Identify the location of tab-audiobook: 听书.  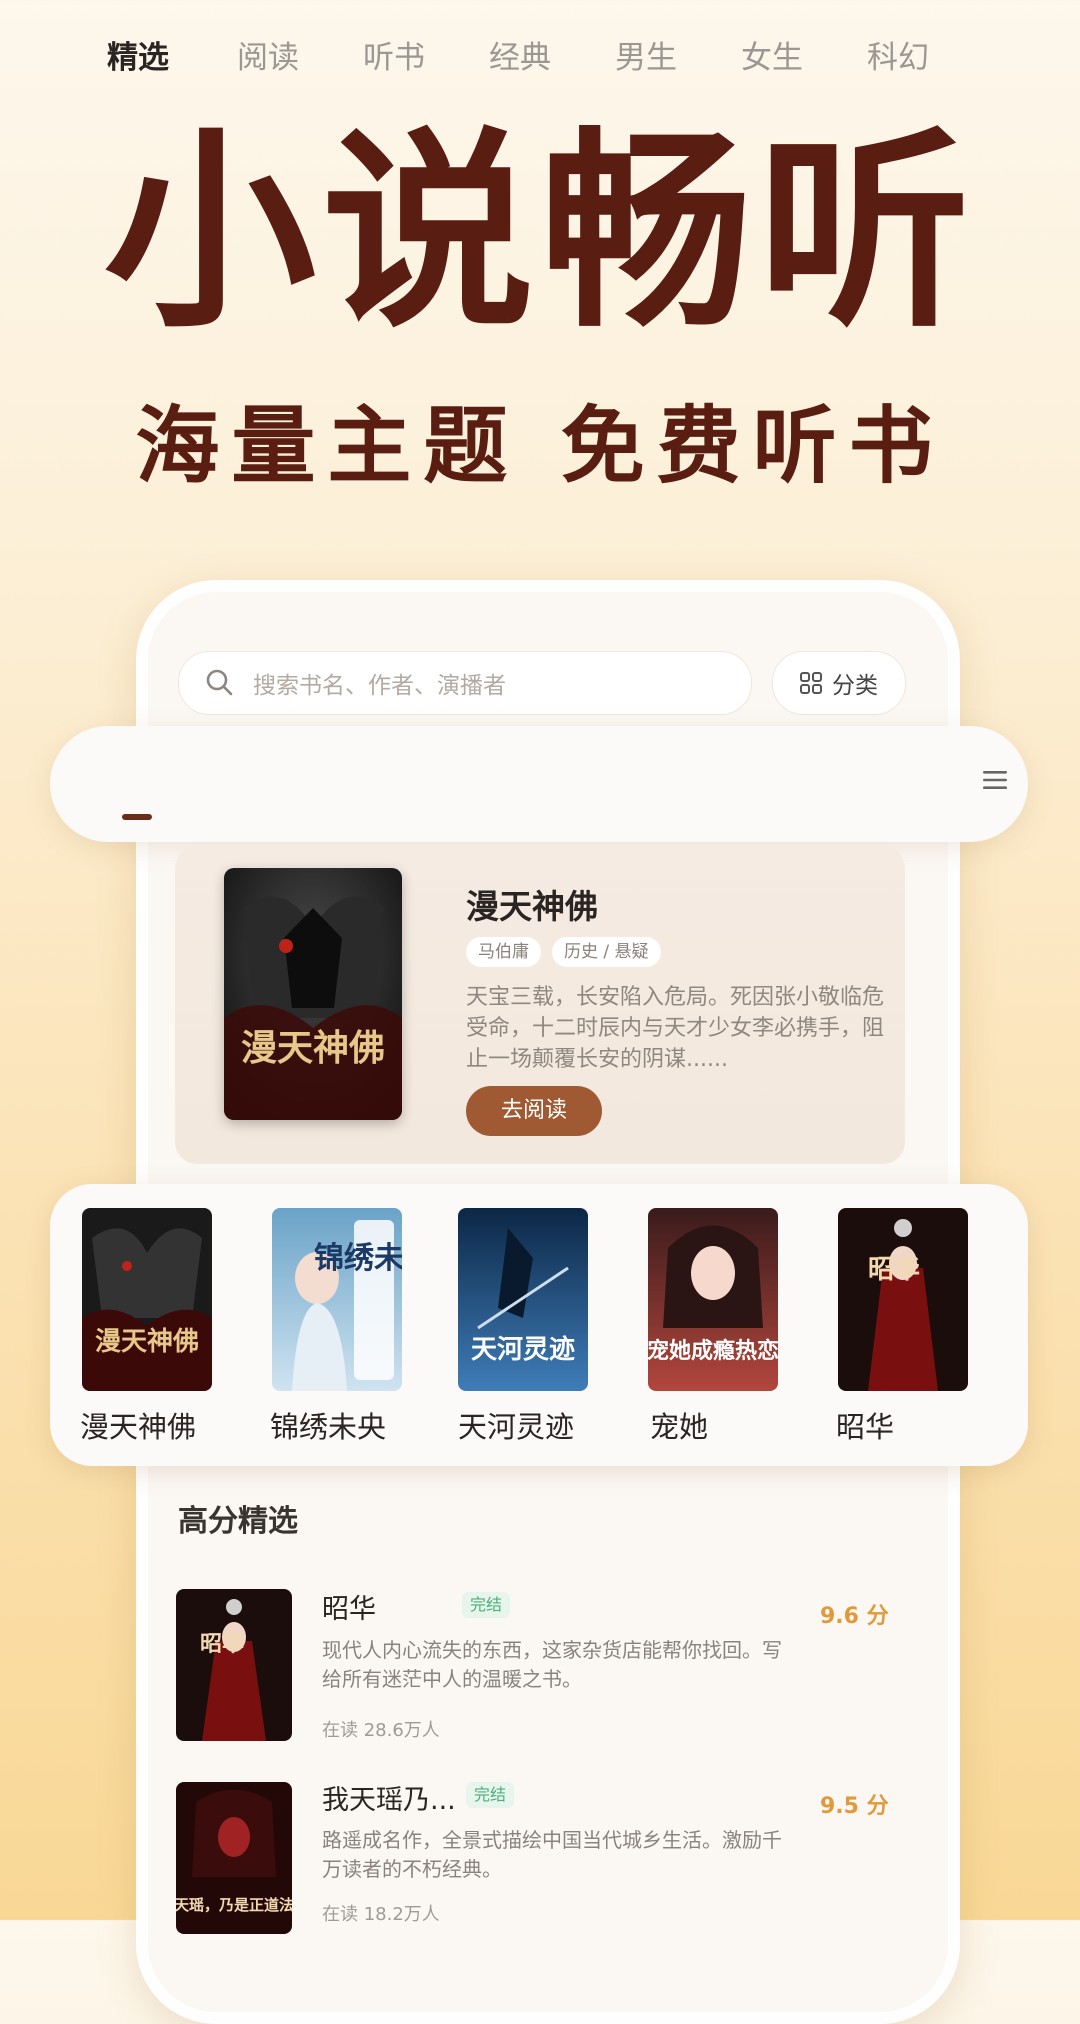
(394, 58).